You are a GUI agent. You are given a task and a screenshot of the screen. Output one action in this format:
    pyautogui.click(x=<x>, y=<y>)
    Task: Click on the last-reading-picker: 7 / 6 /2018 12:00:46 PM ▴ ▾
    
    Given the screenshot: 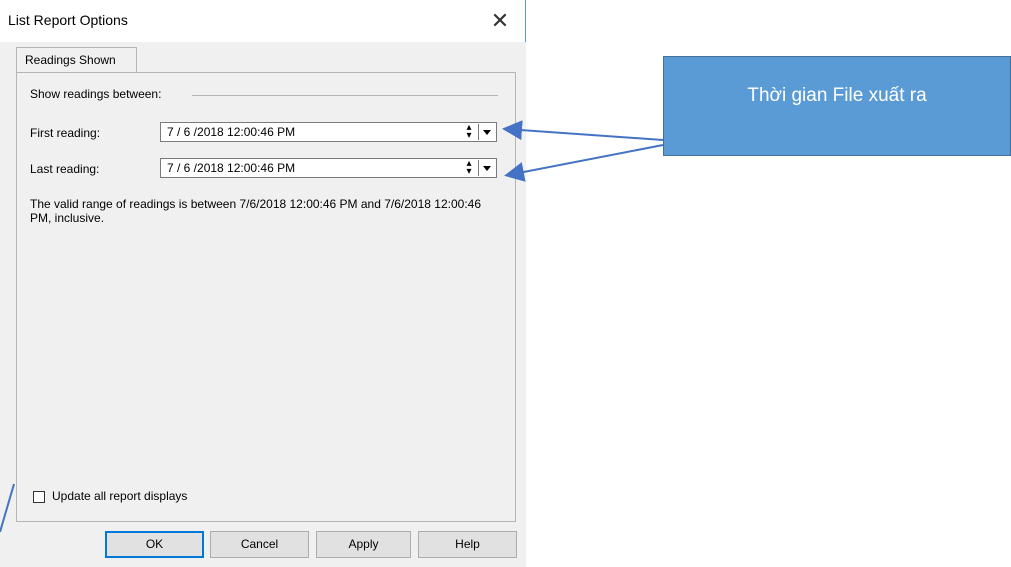 What is the action you would take?
    pyautogui.click(x=328, y=168)
    